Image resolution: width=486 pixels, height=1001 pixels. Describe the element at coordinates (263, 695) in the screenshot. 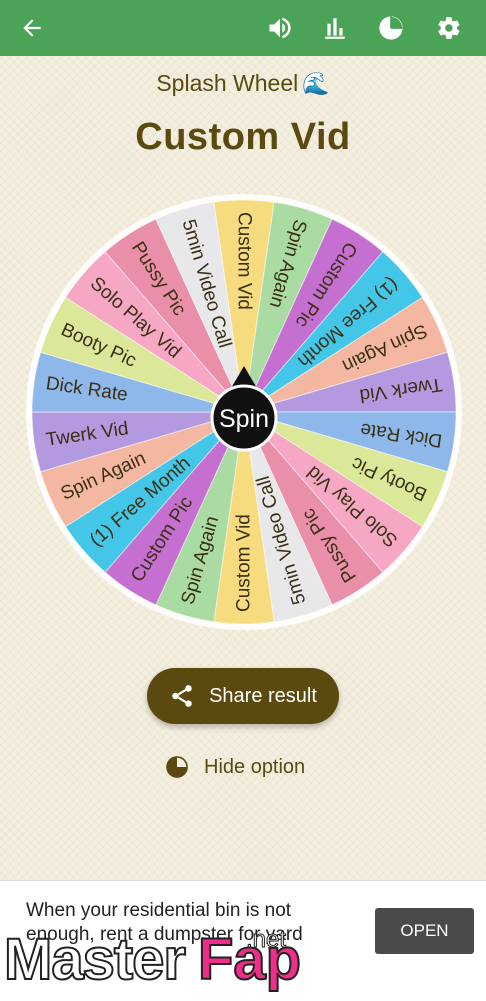

I see `share-result-label: Share result` at that location.